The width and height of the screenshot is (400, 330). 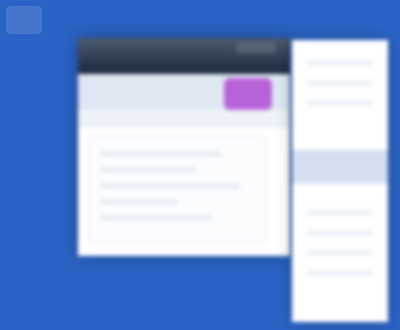 I want to click on desktop-shortcut-icon, so click(x=24, y=20).